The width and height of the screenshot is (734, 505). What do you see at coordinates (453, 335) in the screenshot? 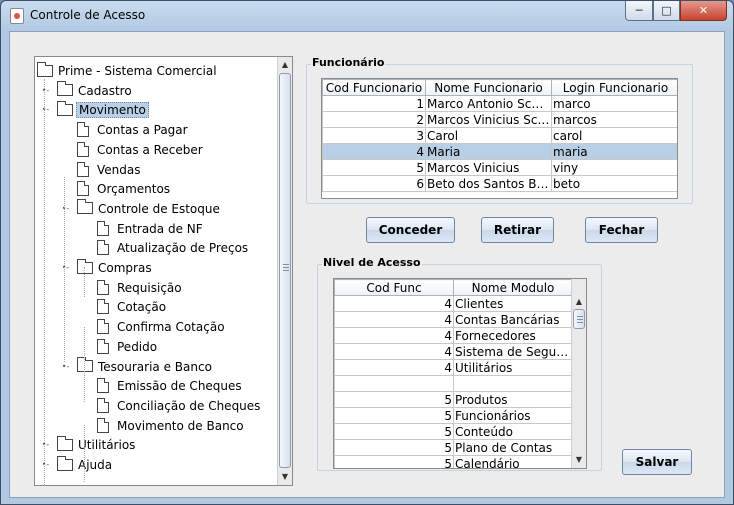
I see `table-row: 4 Fornecedores` at bounding box center [453, 335].